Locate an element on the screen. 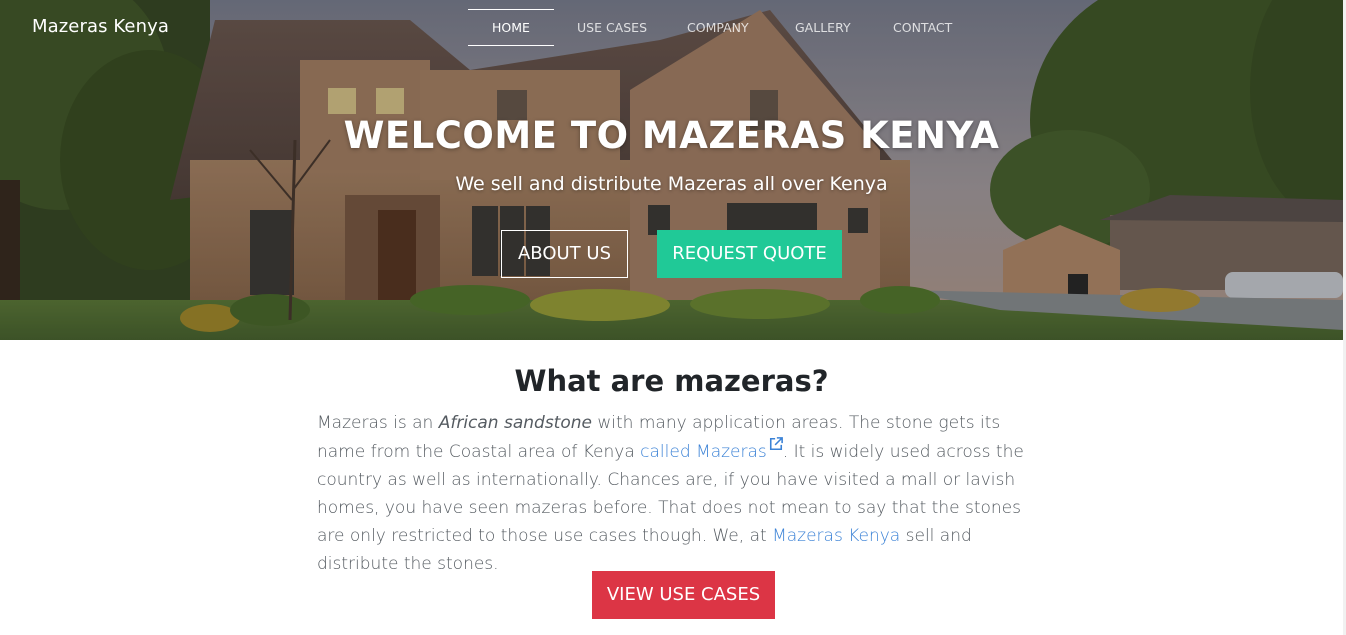  intro-emphasis: African sandstone is located at coordinates (515, 423).